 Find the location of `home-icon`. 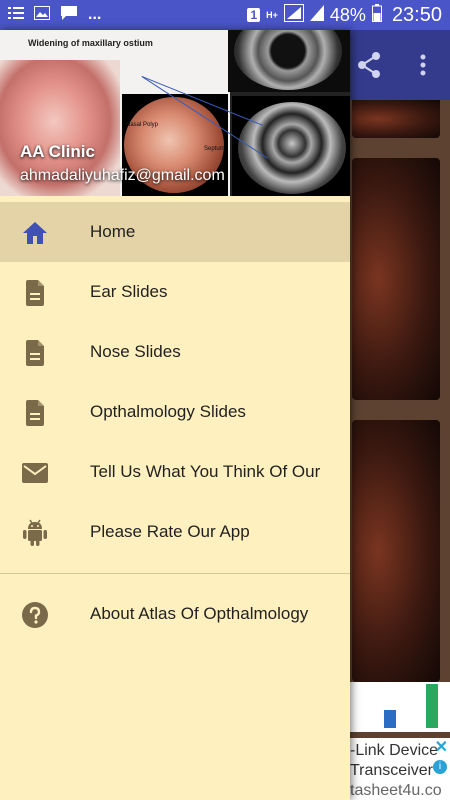

home-icon is located at coordinates (35, 233).